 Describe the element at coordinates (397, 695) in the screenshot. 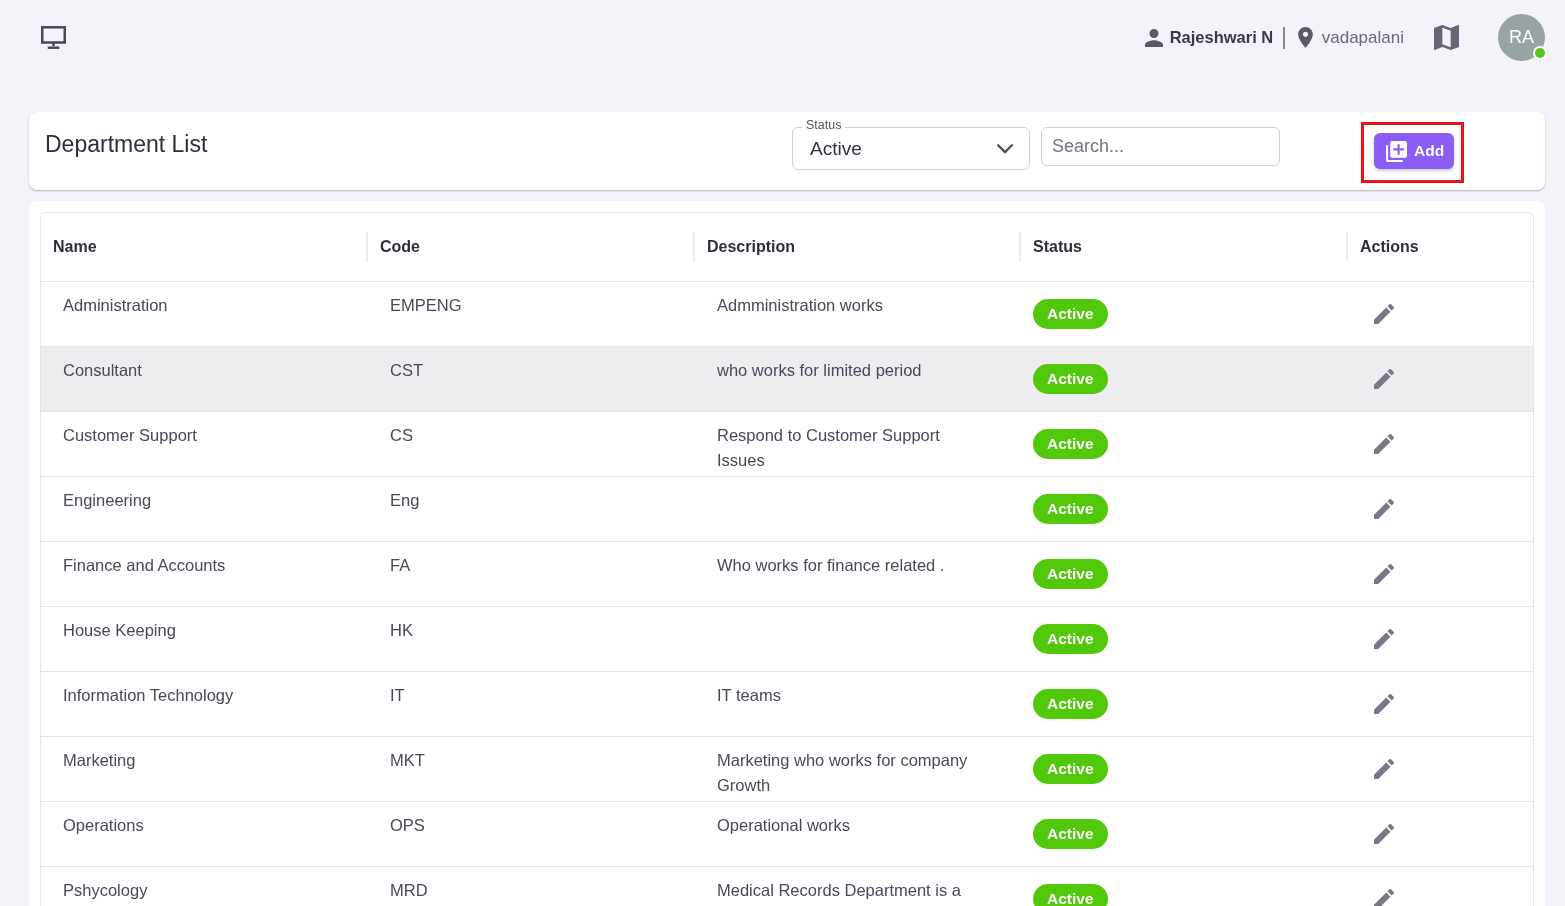

I see `table-cell: IT` at that location.